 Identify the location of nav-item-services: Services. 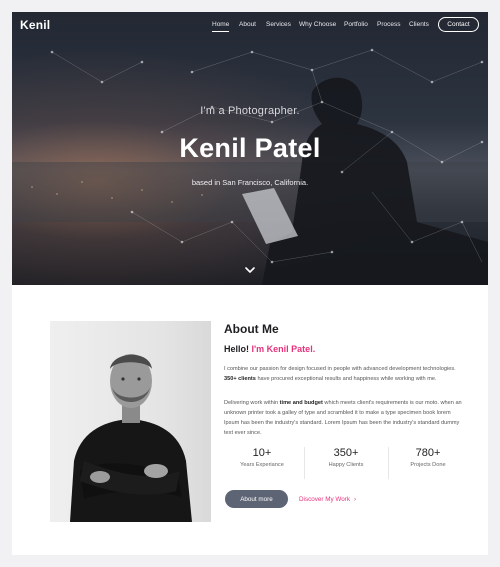
(278, 24).